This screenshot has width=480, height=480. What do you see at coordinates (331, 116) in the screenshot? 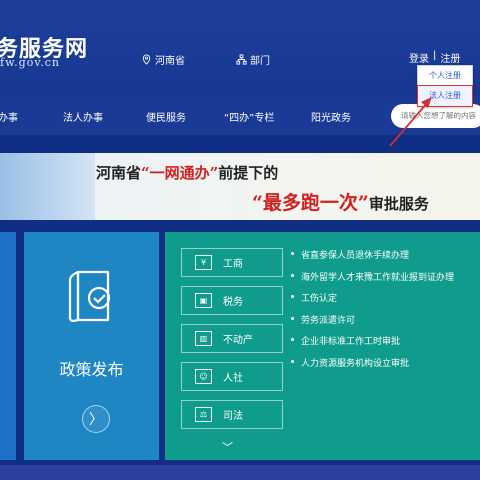
I see `nav-item-transparency: 阳光政务` at bounding box center [331, 116].